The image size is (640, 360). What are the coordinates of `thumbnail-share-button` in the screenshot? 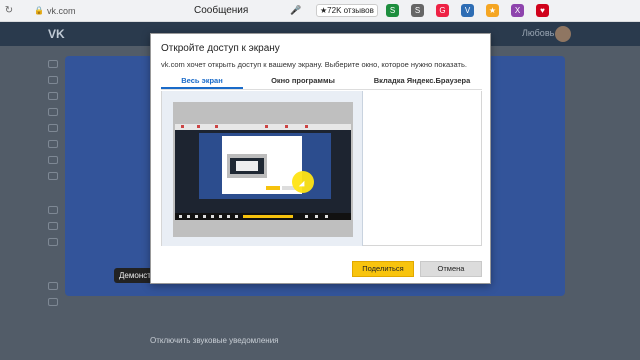 It's located at (273, 188).